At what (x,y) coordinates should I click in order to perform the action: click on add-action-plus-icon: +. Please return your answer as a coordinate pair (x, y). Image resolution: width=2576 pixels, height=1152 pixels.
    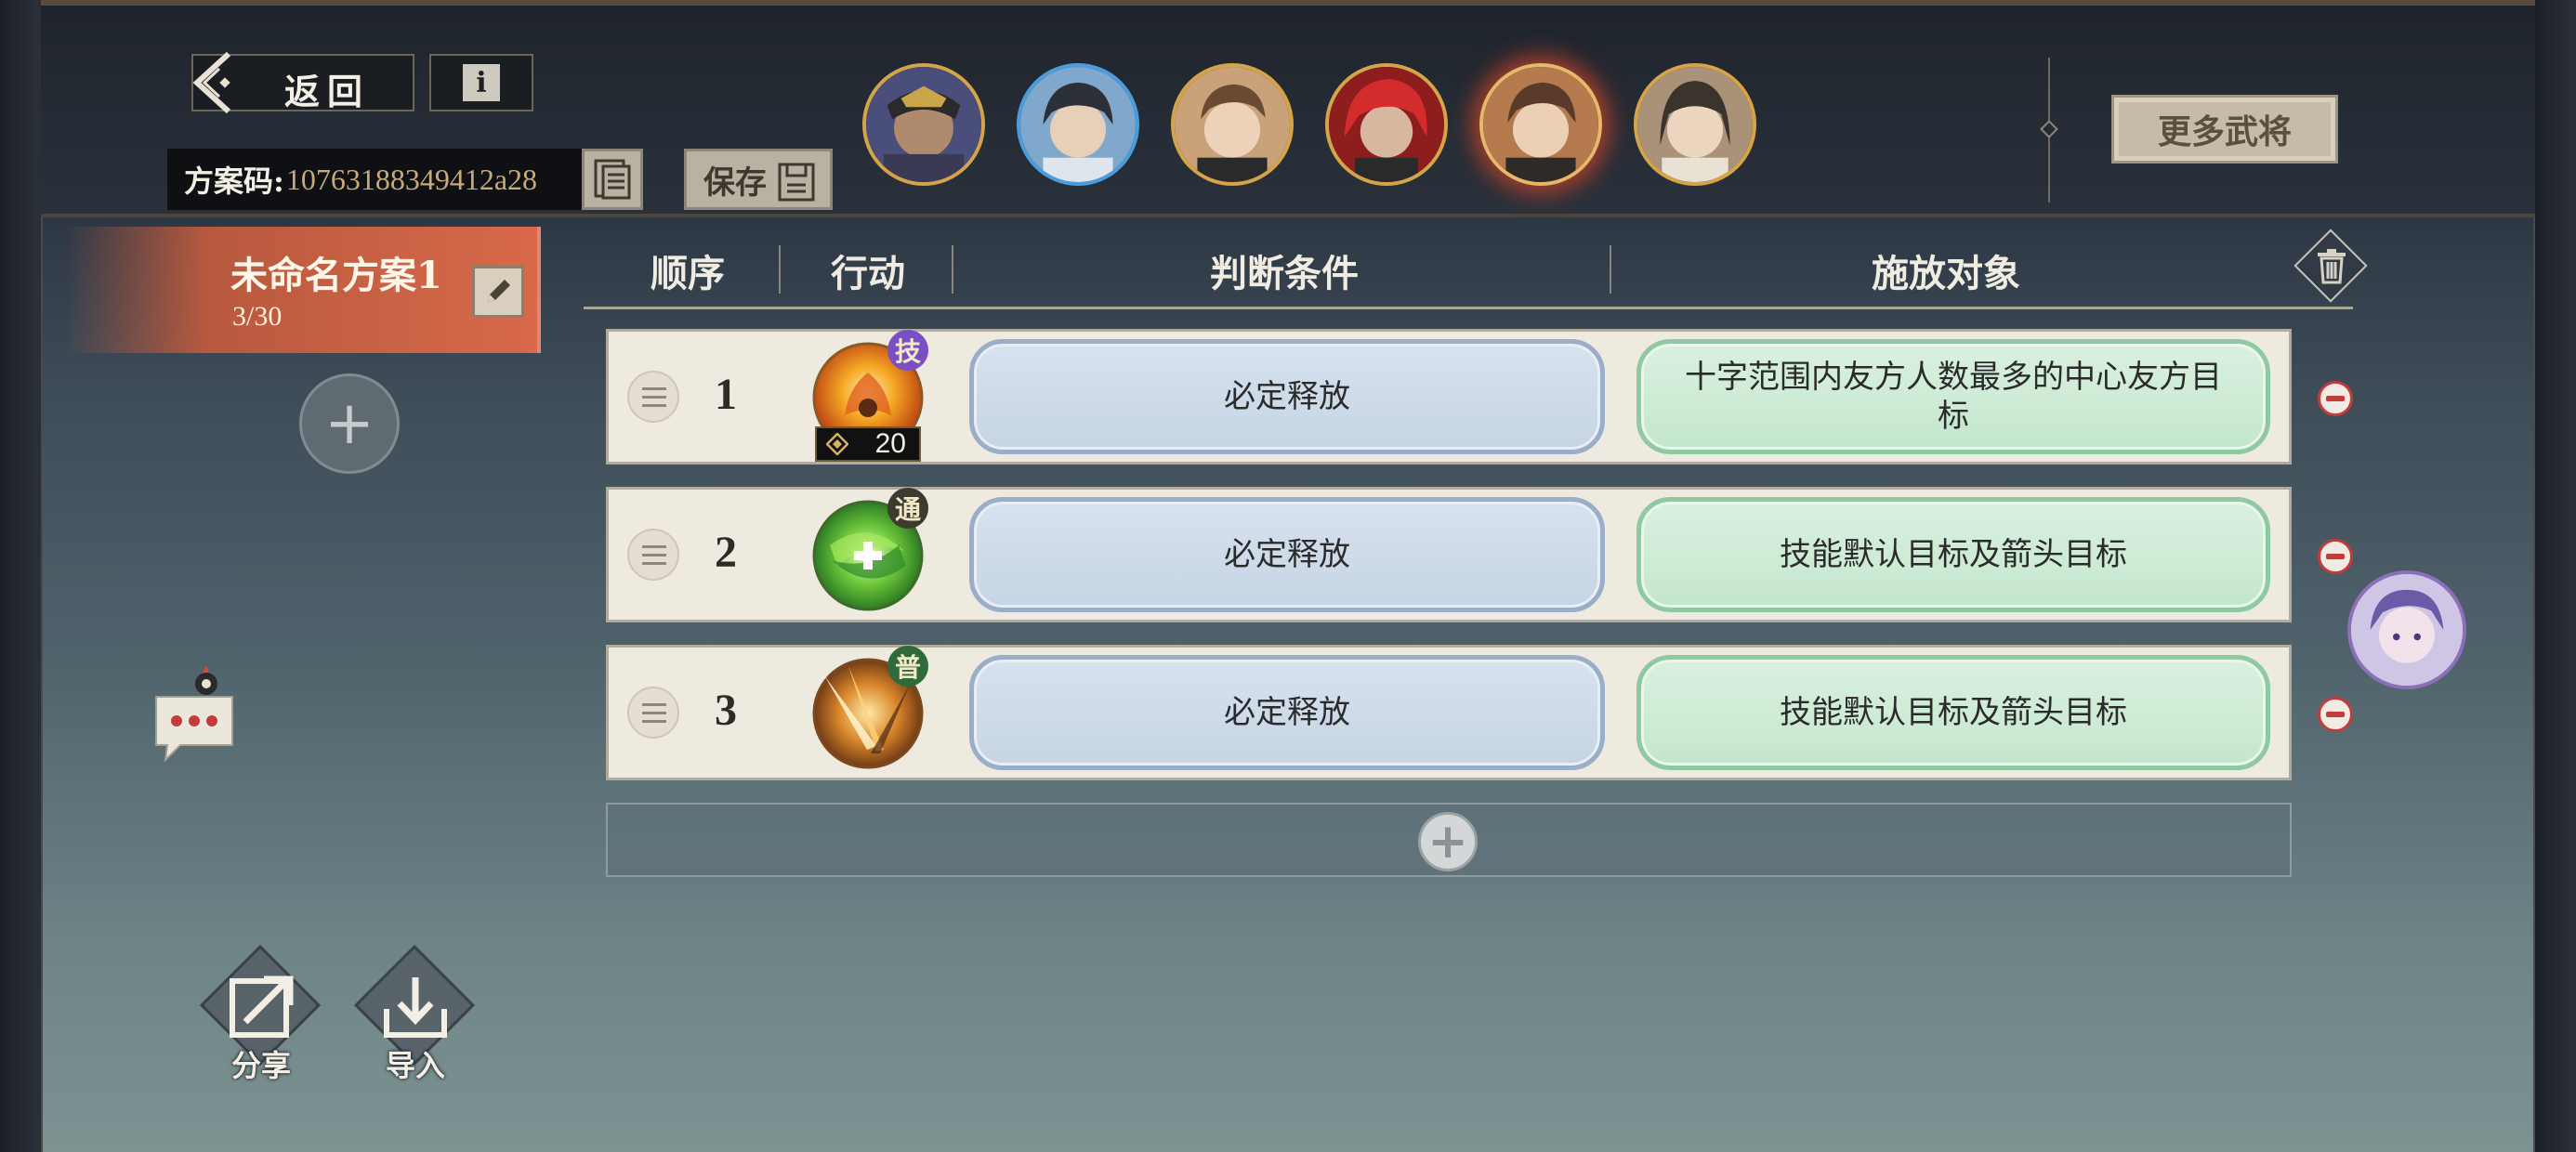
    Looking at the image, I should click on (1448, 841).